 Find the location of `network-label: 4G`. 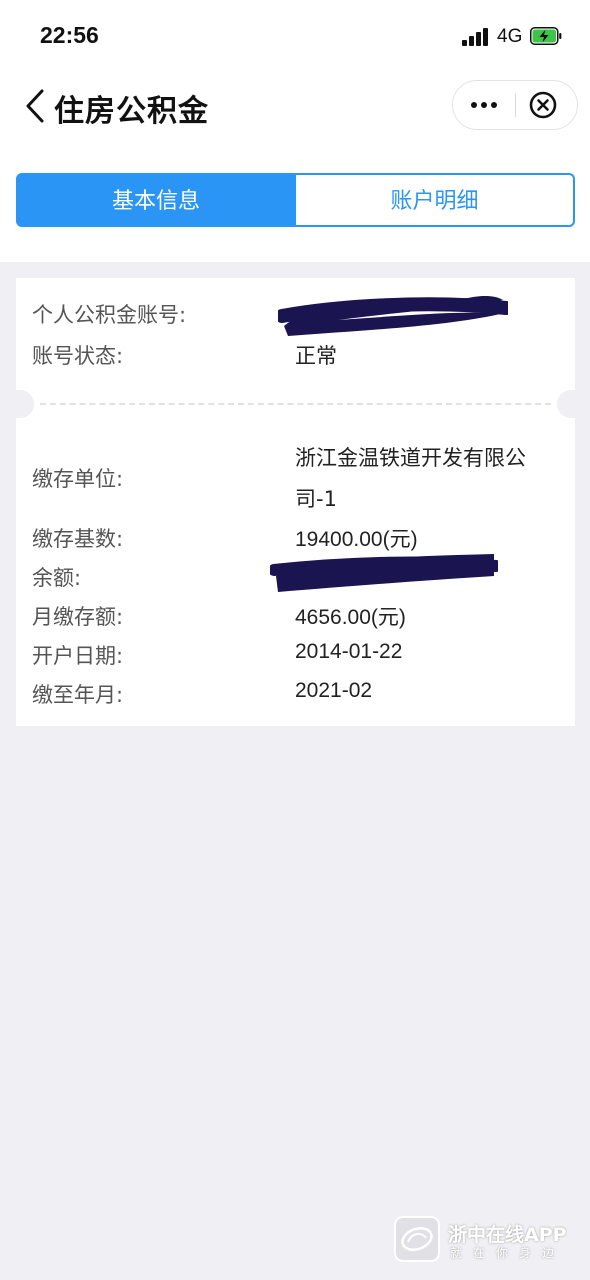

network-label: 4G is located at coordinates (510, 36).